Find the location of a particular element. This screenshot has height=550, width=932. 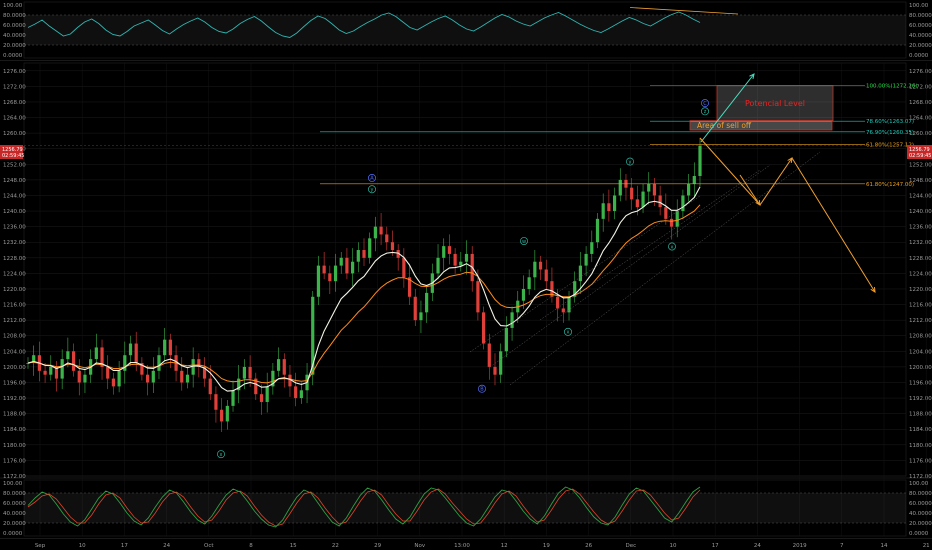

price-tick-label-right: 1196.00 is located at coordinates (920, 383).